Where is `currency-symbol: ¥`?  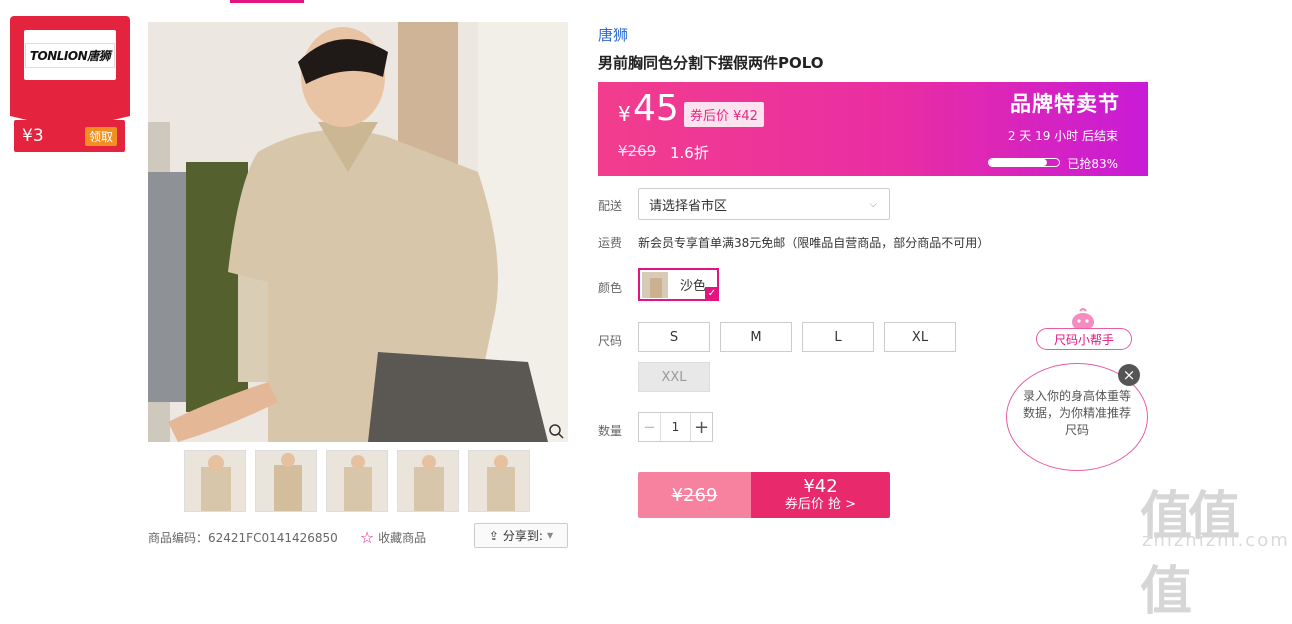
currency-symbol: ¥ is located at coordinates (624, 114).